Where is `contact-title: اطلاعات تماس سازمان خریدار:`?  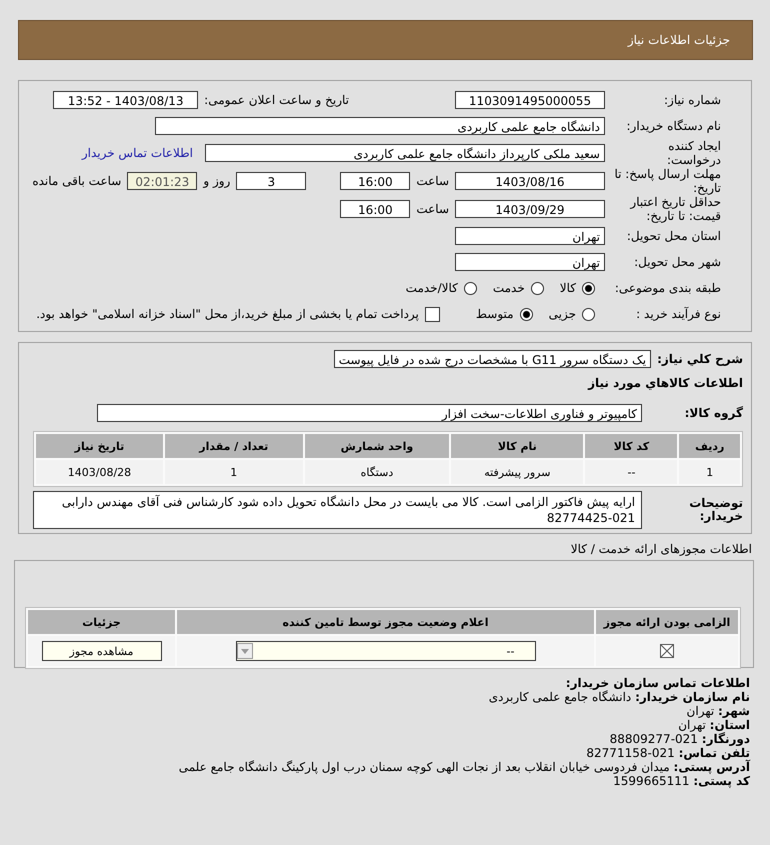 contact-title: اطلاعات تماس سازمان خریدار: is located at coordinates (657, 683).